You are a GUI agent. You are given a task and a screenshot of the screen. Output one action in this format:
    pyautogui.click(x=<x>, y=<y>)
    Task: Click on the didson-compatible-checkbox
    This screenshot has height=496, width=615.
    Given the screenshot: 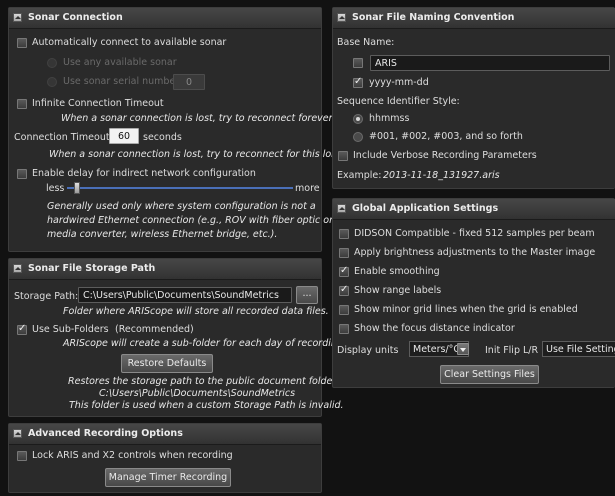 What is the action you would take?
    pyautogui.click(x=344, y=234)
    